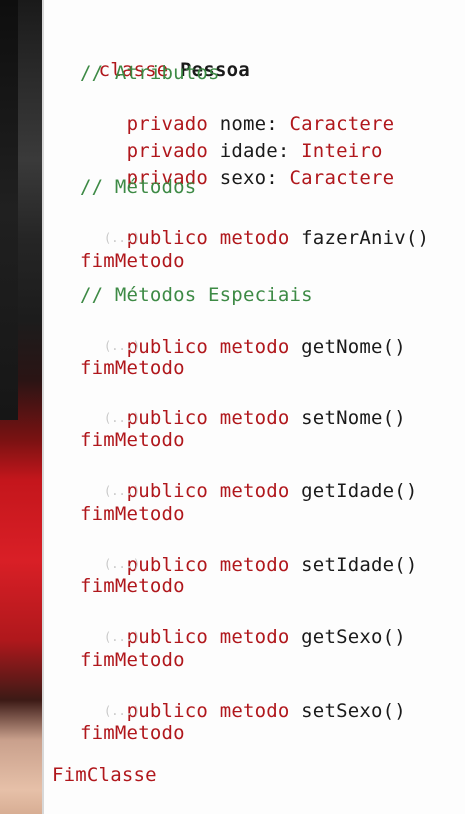 This screenshot has width=465, height=814. I want to click on end-class: FimClasse, so click(104, 775).